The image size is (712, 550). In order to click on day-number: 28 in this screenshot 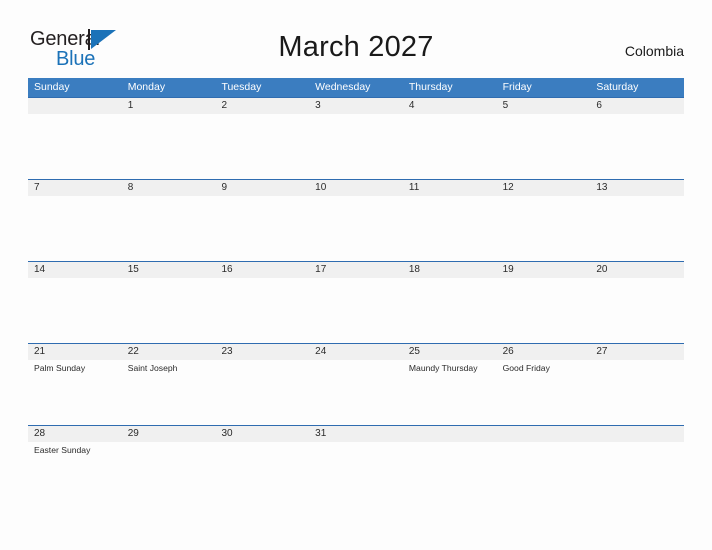, I will do `click(75, 434)`.